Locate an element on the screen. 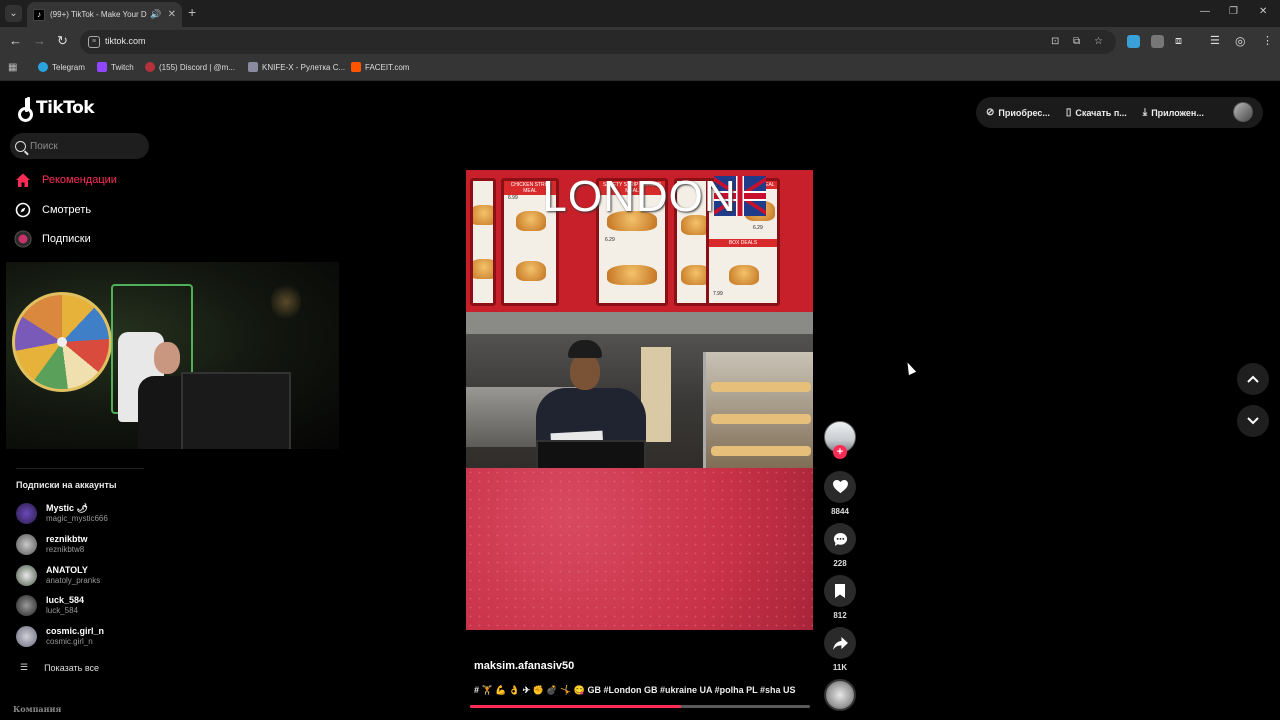 The width and height of the screenshot is (1280, 720). share-arrow-icon is located at coordinates (840, 643).